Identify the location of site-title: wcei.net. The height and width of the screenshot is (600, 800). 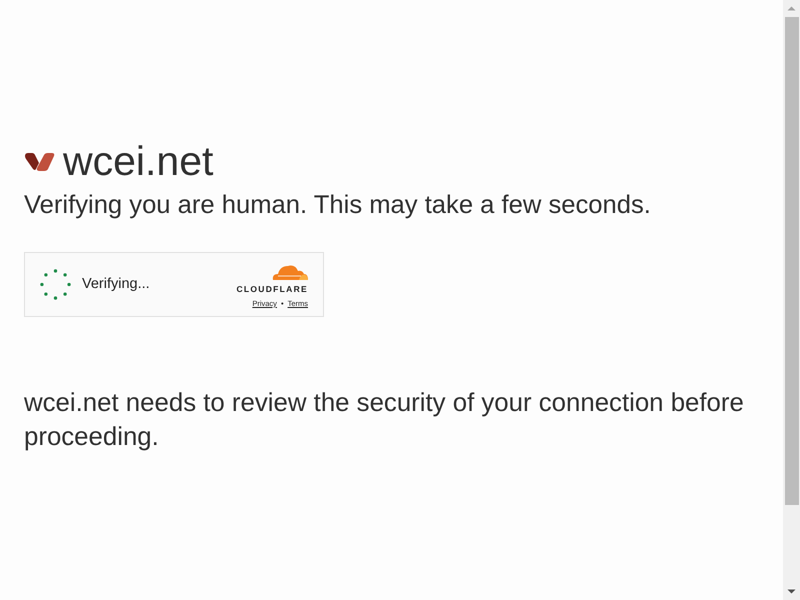
(138, 161).